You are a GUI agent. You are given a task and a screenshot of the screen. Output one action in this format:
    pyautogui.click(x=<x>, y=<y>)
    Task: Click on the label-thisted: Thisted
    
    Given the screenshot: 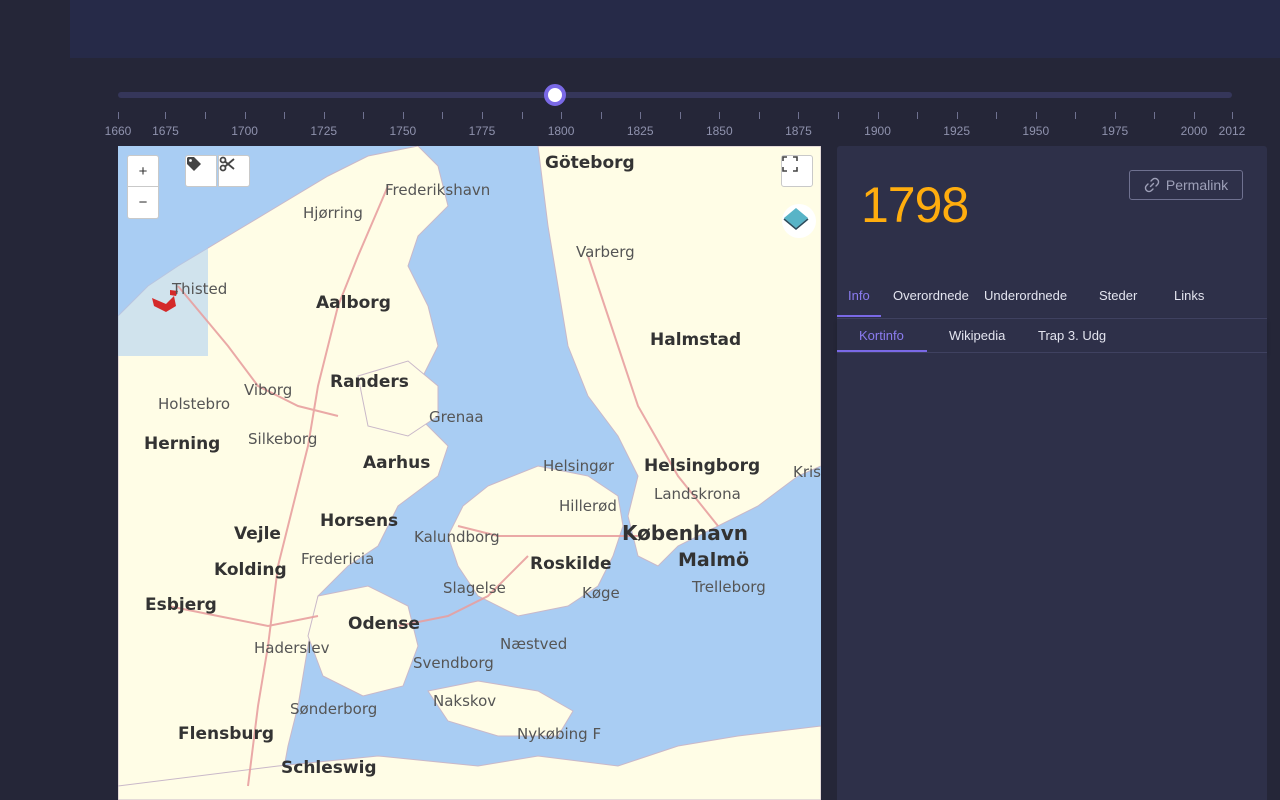 What is the action you would take?
    pyautogui.click(x=199, y=289)
    